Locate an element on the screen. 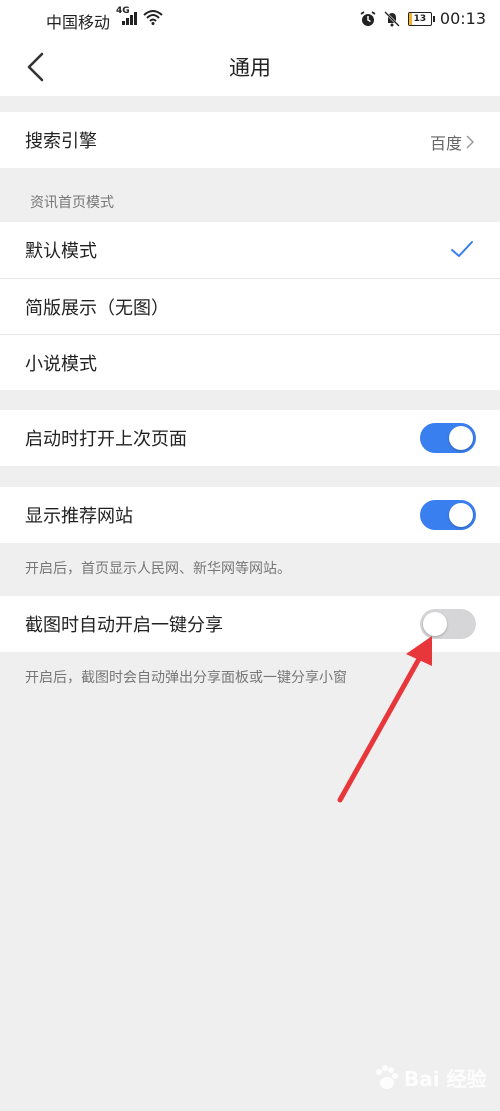 The image size is (500, 1111). news-mode-option-simple: 简版展示（无图） is located at coordinates (250, 306).